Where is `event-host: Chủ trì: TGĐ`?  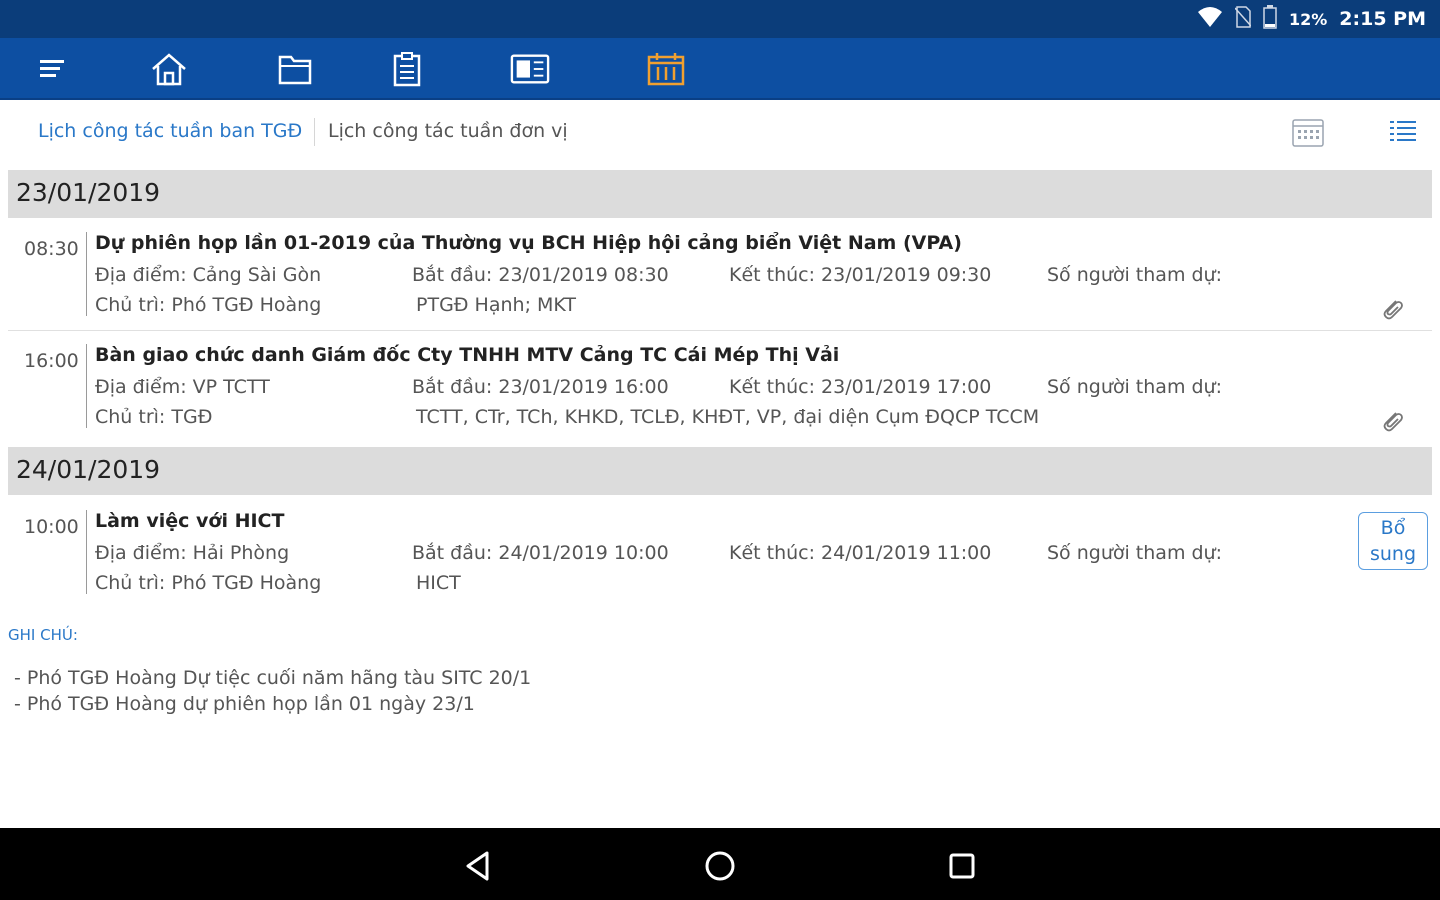 event-host: Chủ trì: TGĐ is located at coordinates (154, 417).